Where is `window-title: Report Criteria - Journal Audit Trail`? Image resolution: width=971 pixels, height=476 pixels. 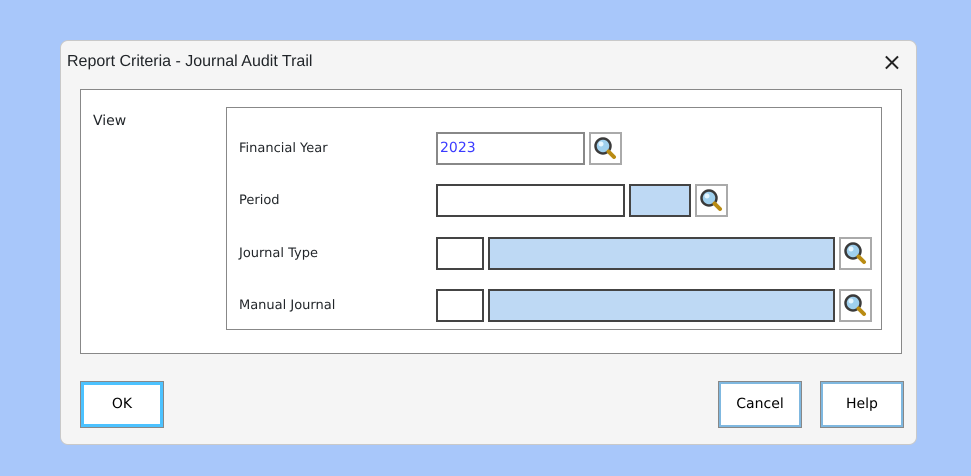
window-title: Report Criteria - Journal Audit Trail is located at coordinates (189, 62).